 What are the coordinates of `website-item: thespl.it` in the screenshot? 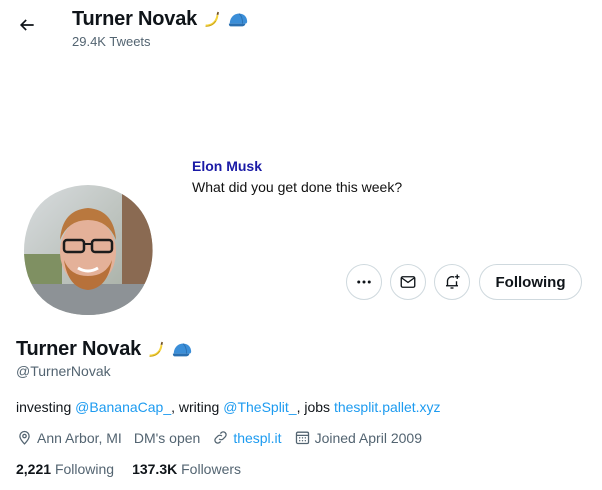 It's located at (247, 437).